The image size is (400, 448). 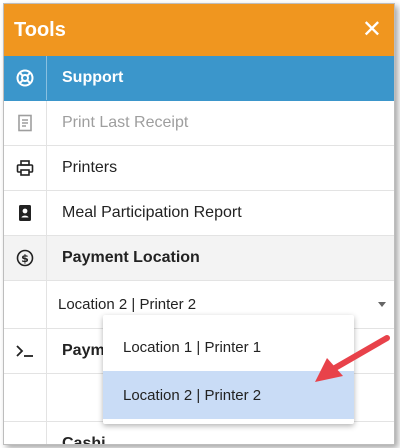 What do you see at coordinates (25, 168) in the screenshot?
I see `printer-icon` at bounding box center [25, 168].